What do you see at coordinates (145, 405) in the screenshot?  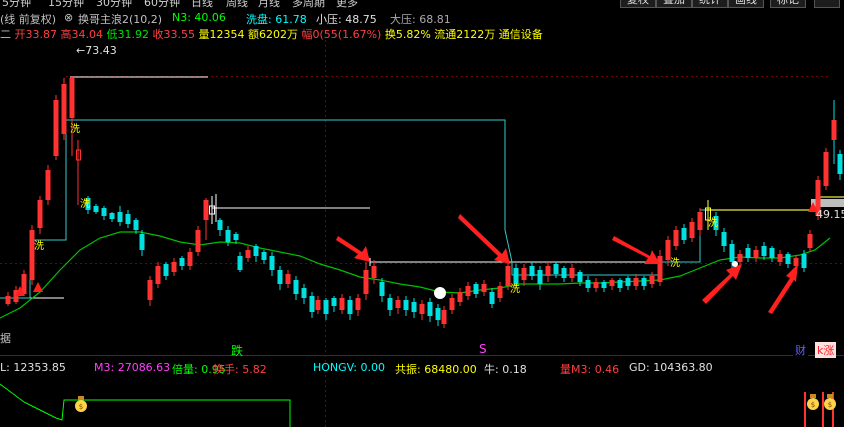 I see `indicator-line` at bounding box center [145, 405].